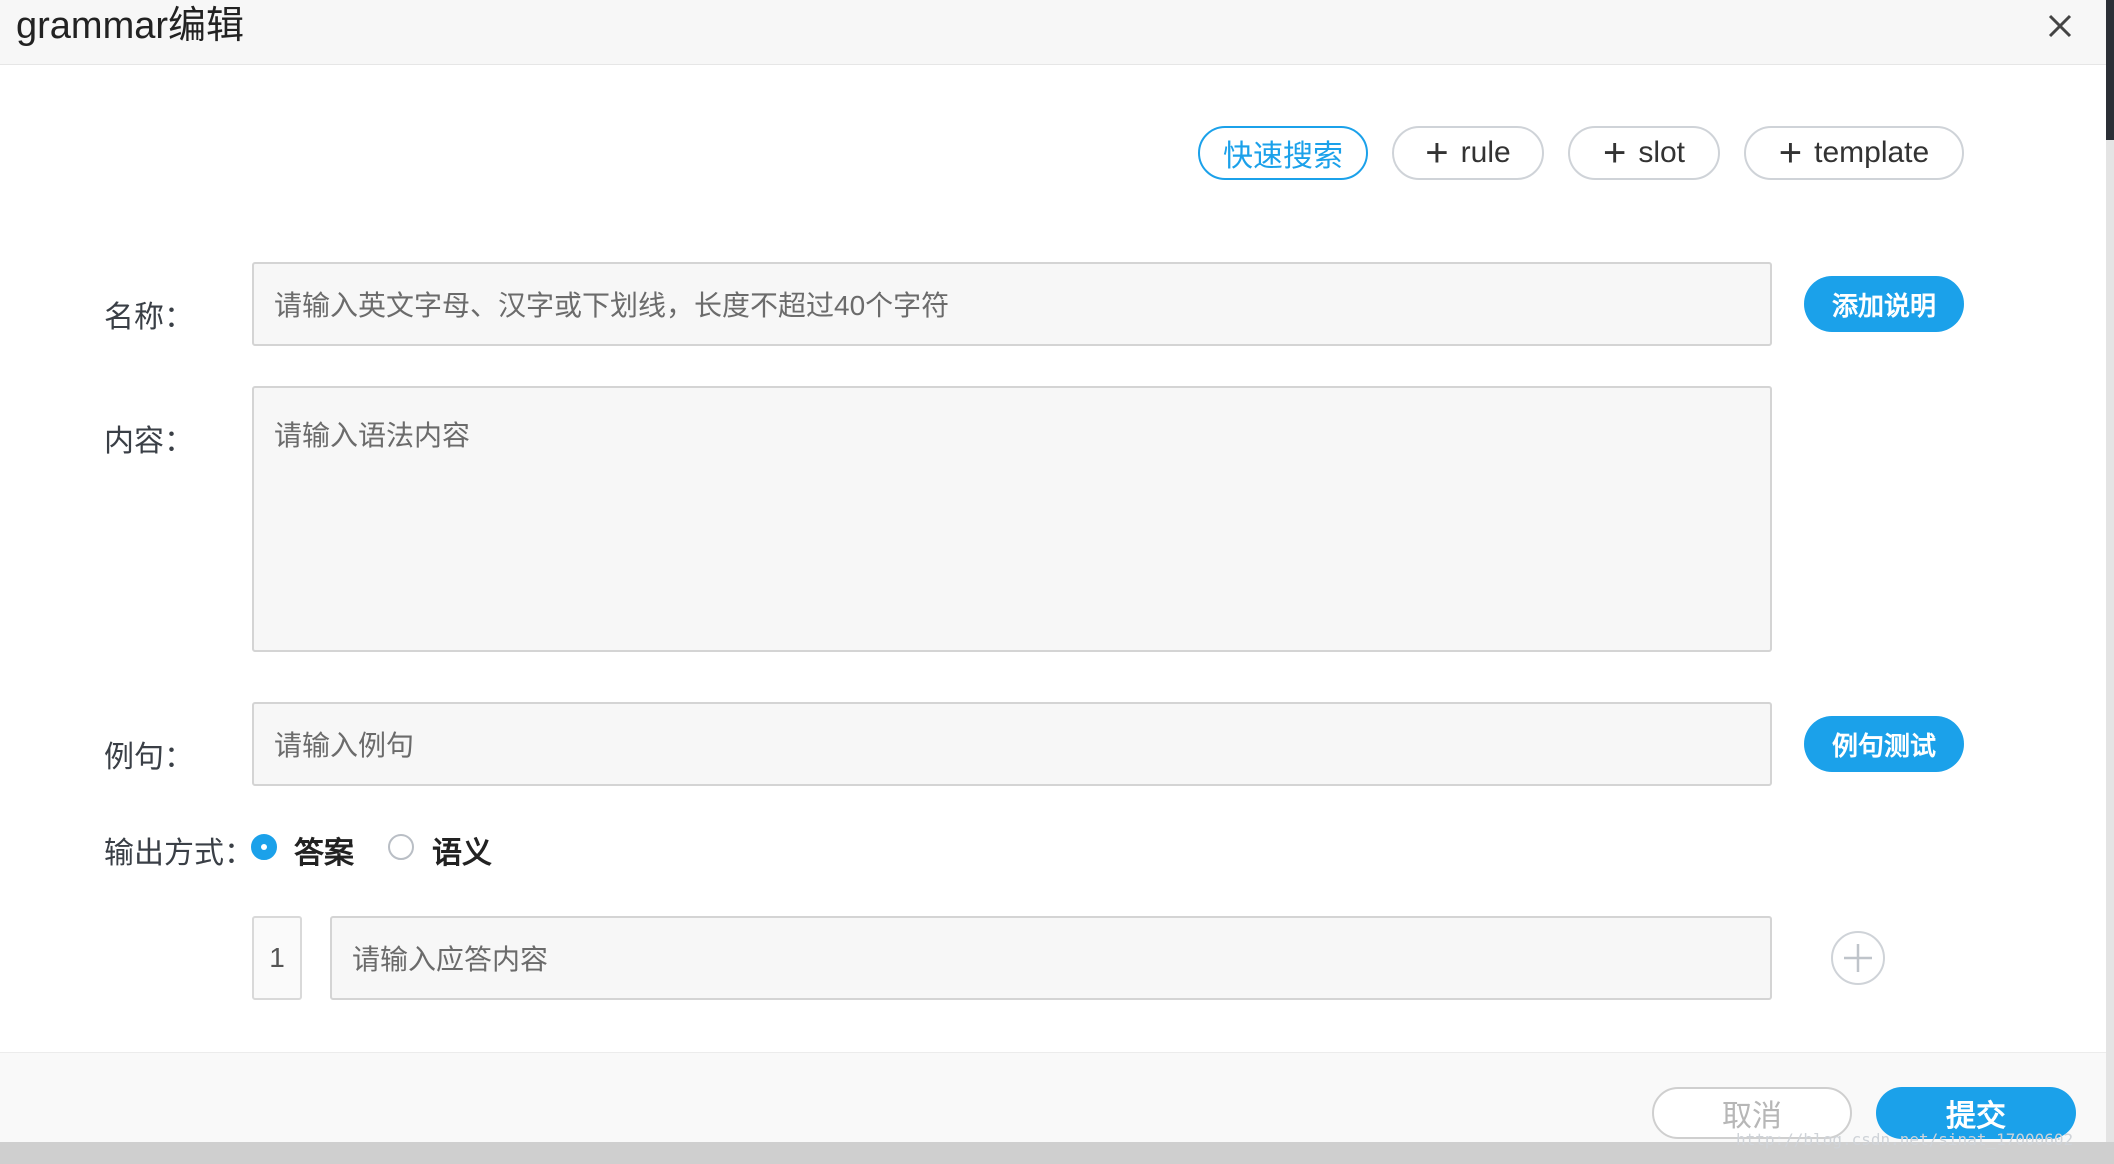 The image size is (2114, 1164). I want to click on example-placeholder: 请输入例句, so click(344, 745).